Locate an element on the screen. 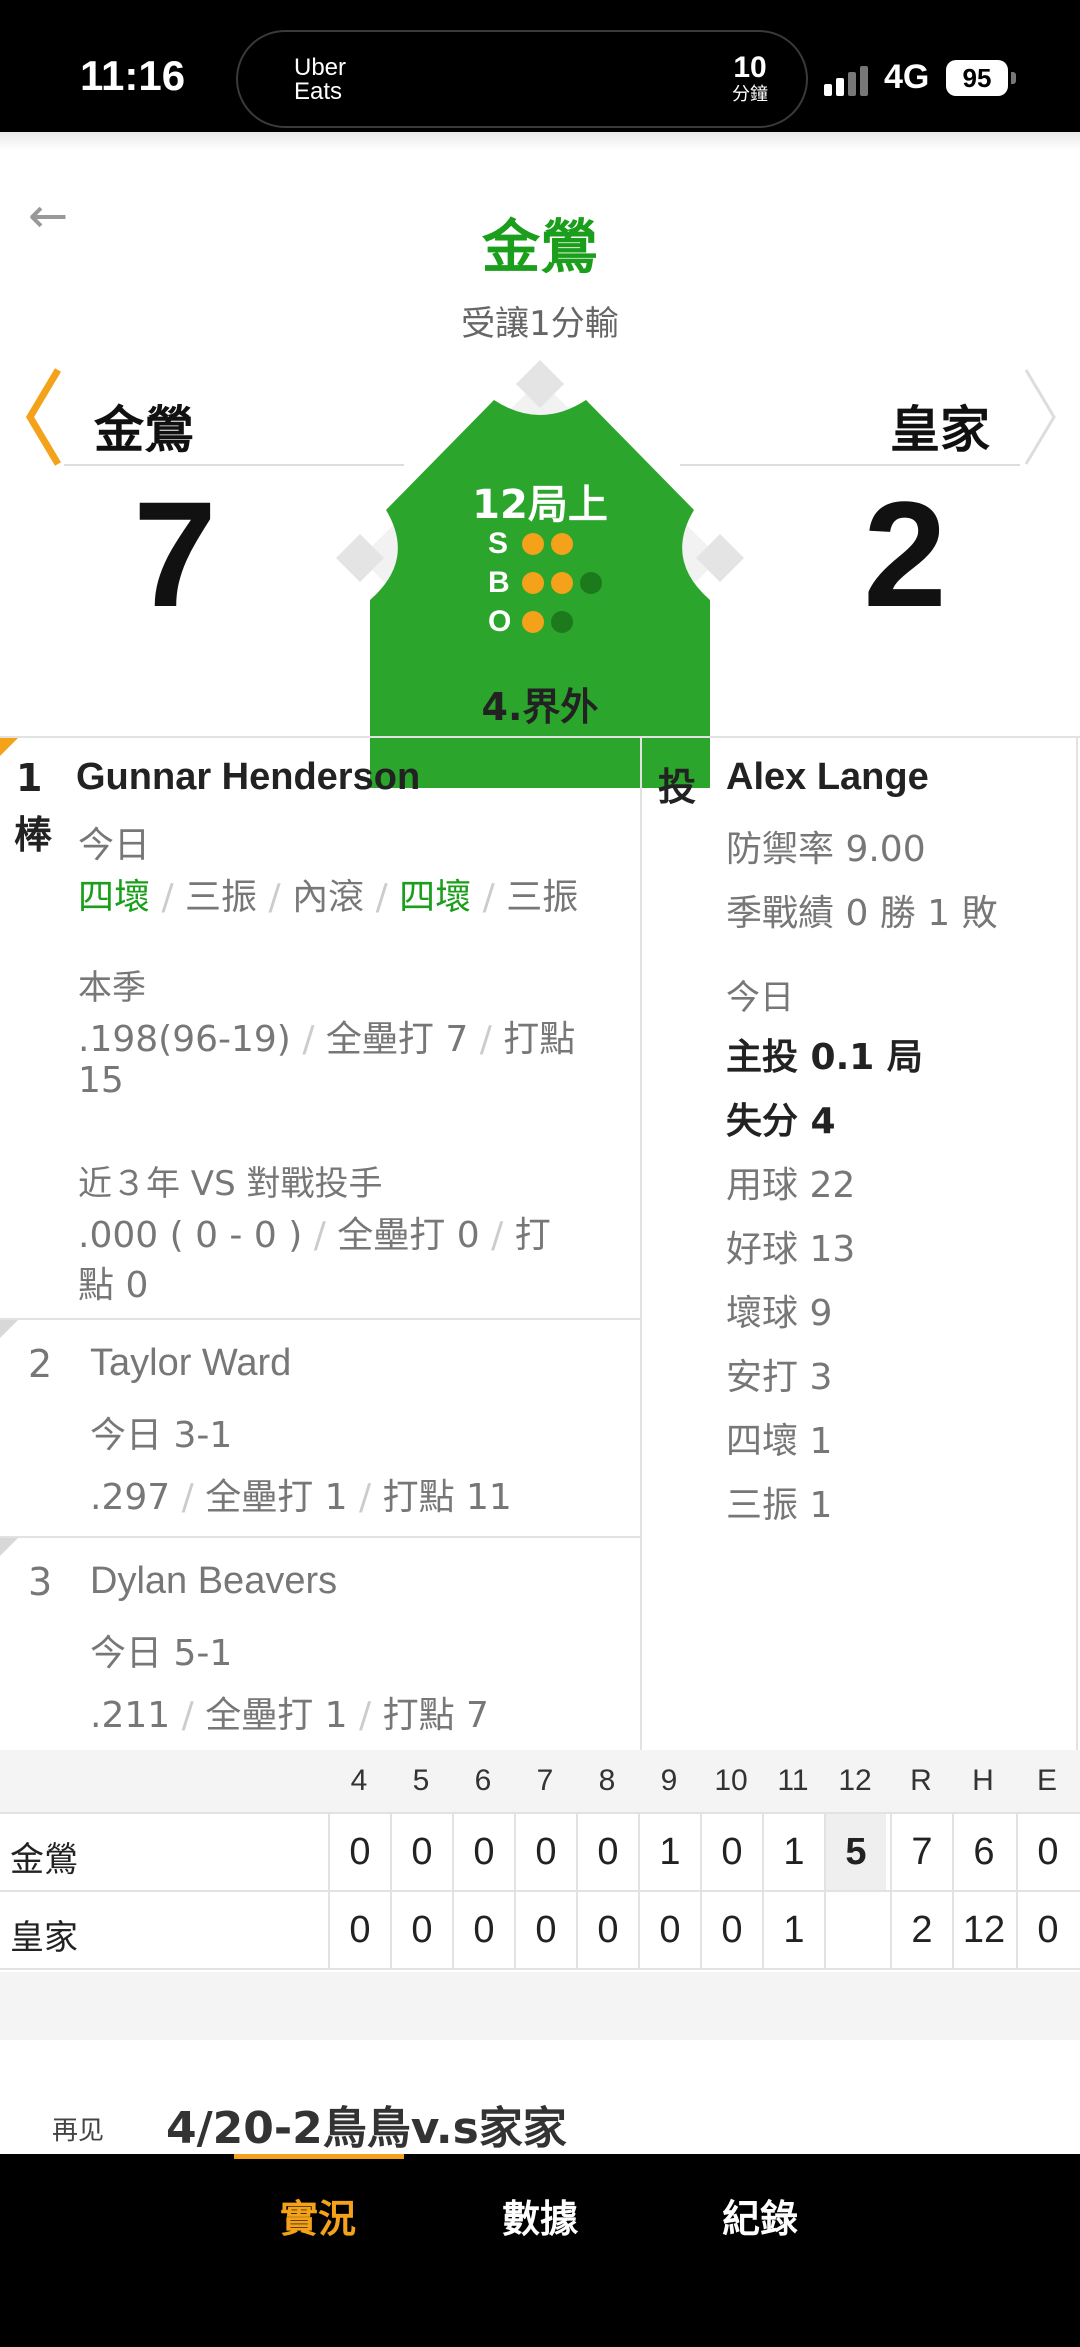 This screenshot has height=2347, width=1080. col-header-runs: R is located at coordinates (921, 1780).